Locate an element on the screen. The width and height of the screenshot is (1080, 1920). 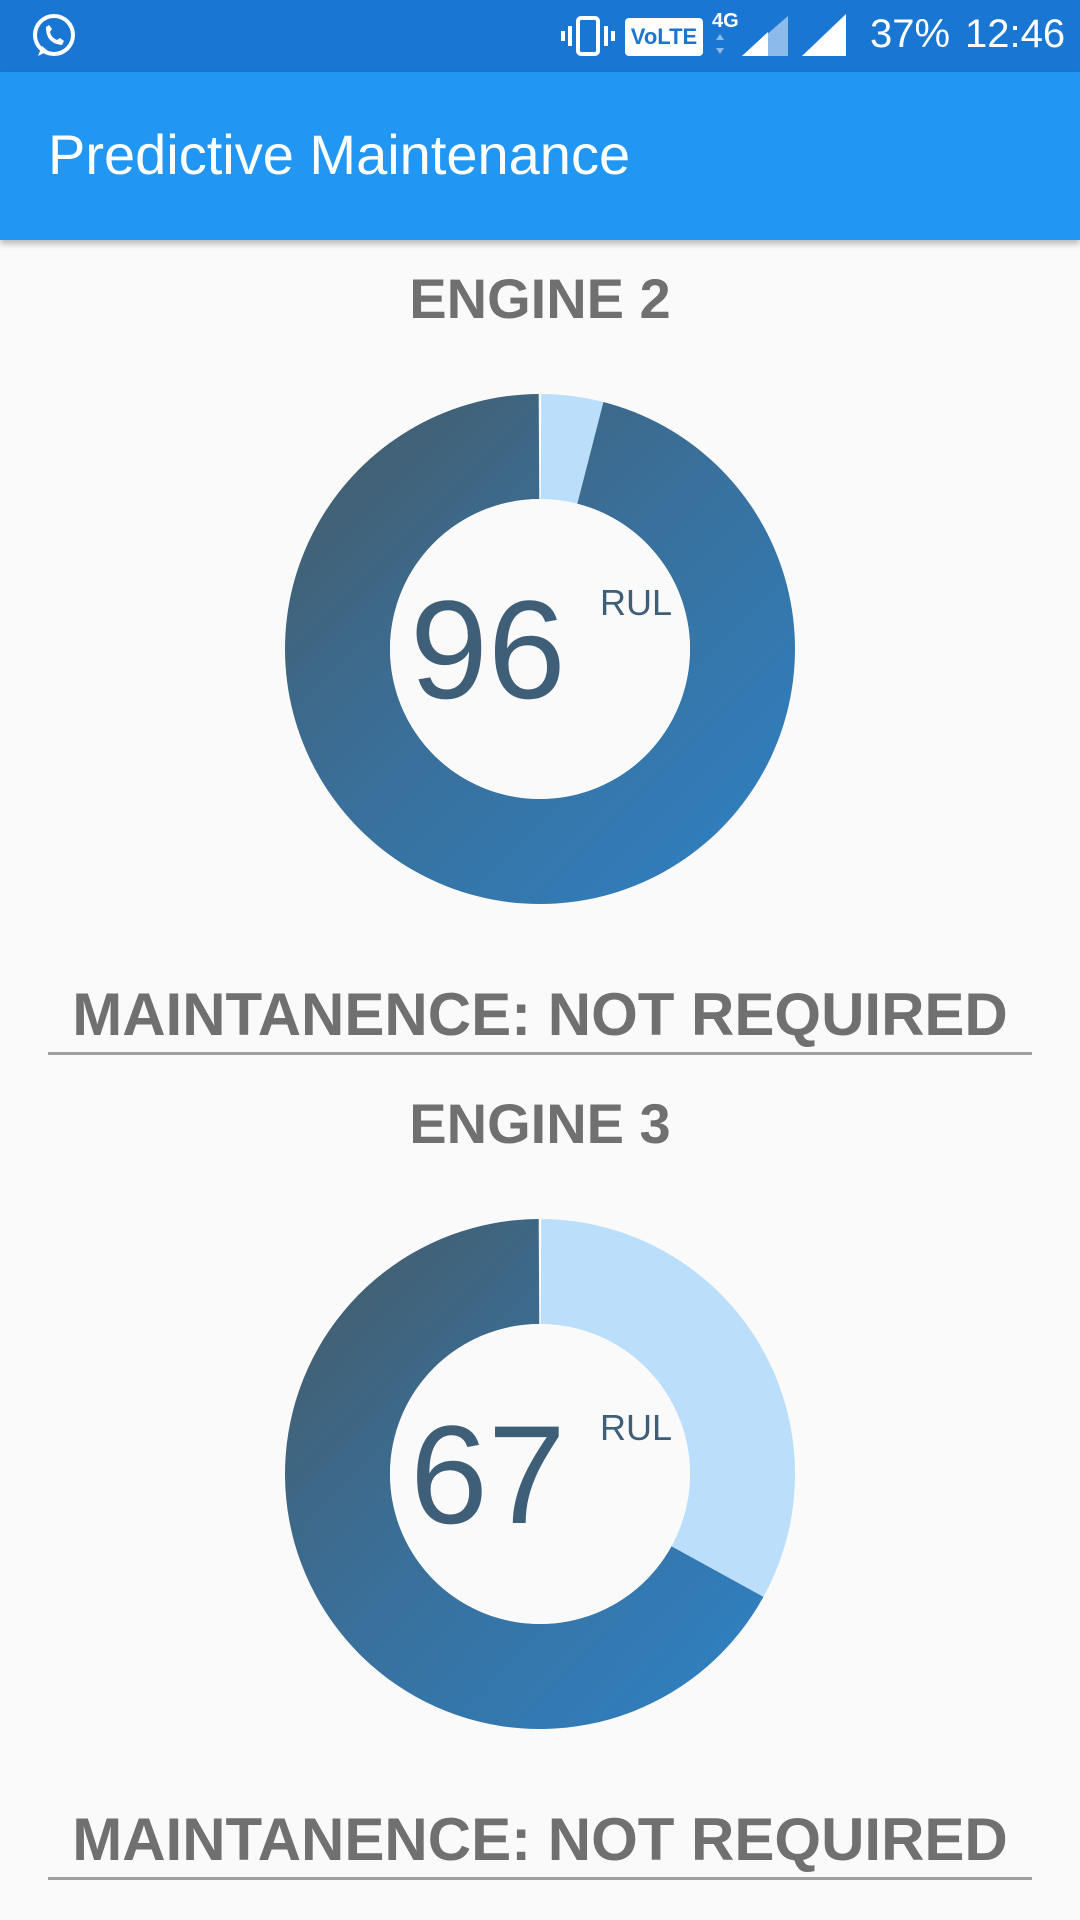
signal-icon is located at coordinates (824, 35).